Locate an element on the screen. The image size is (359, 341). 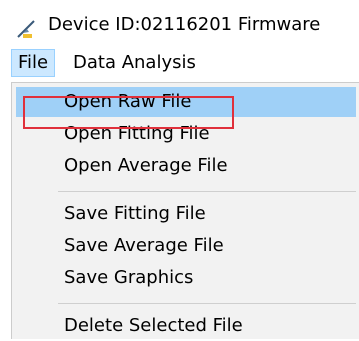
menu-bar: File Data Analysis is located at coordinates (179, 63).